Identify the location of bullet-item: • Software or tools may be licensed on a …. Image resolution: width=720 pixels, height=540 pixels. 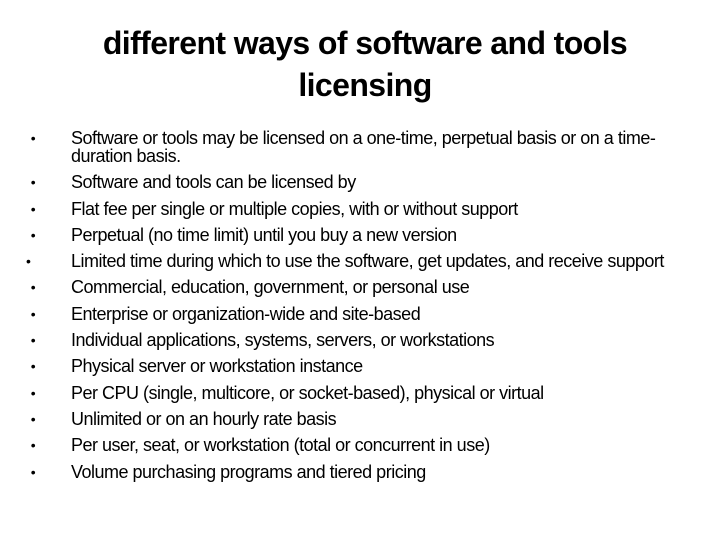
(353, 147).